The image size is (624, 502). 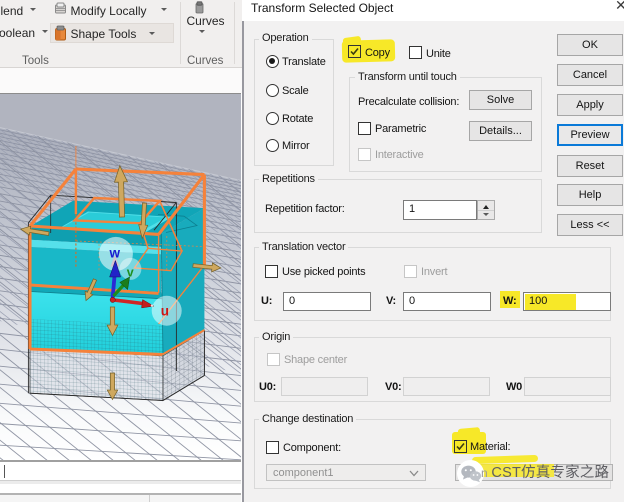 What do you see at coordinates (165, 311) in the screenshot?
I see `svg-text: u` at bounding box center [165, 311].